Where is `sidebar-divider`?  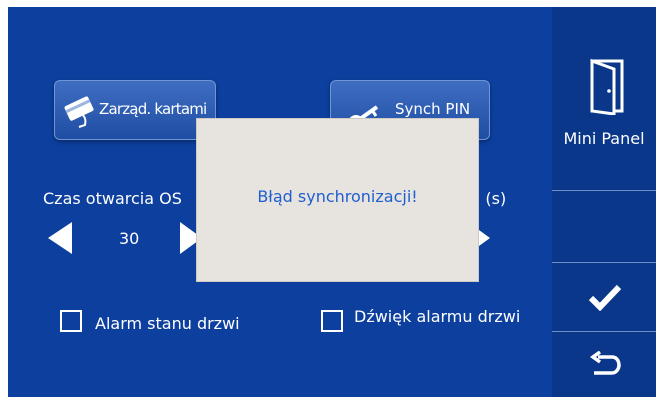
sidebar-divider is located at coordinates (604, 190).